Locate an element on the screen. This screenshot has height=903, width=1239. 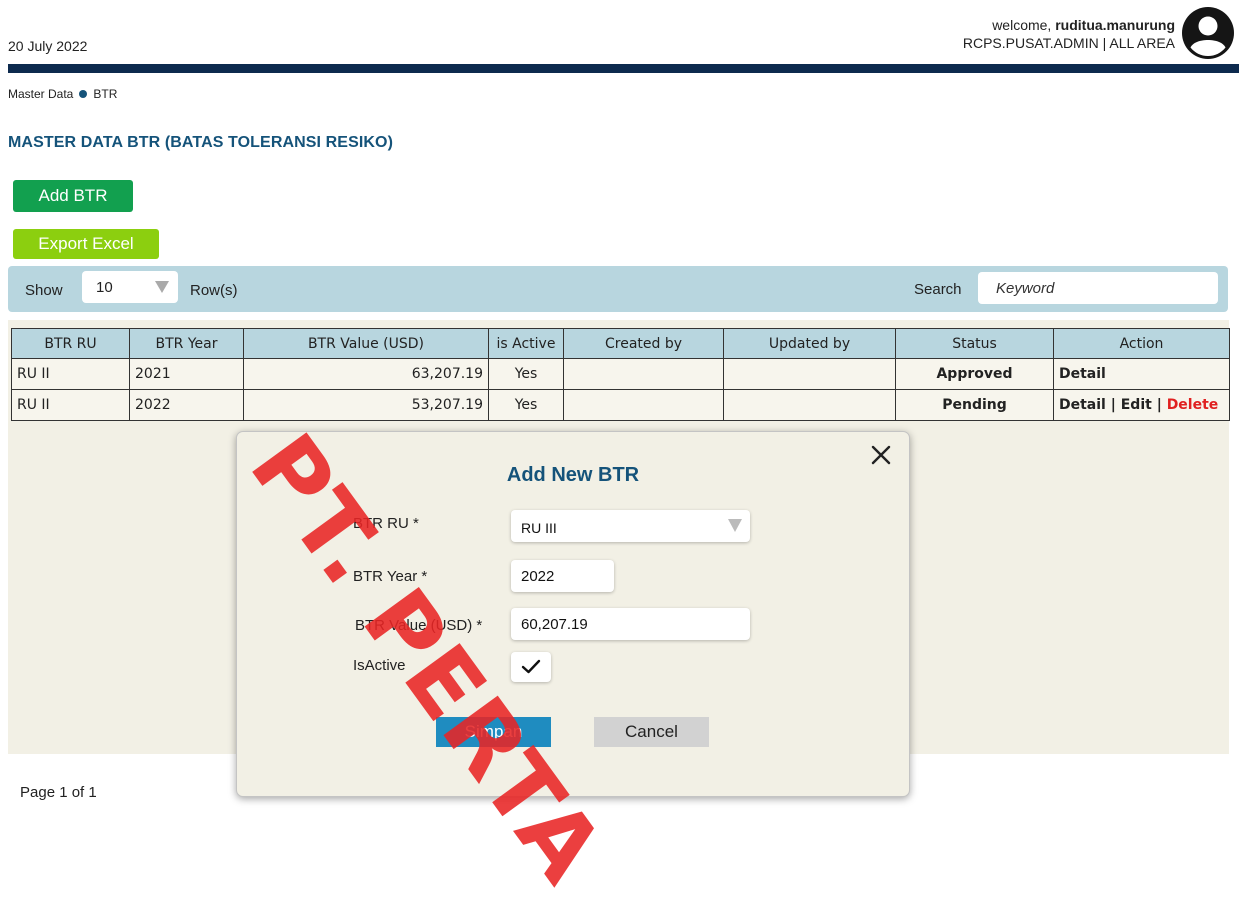
user-circle-icon is located at coordinates (1208, 33).